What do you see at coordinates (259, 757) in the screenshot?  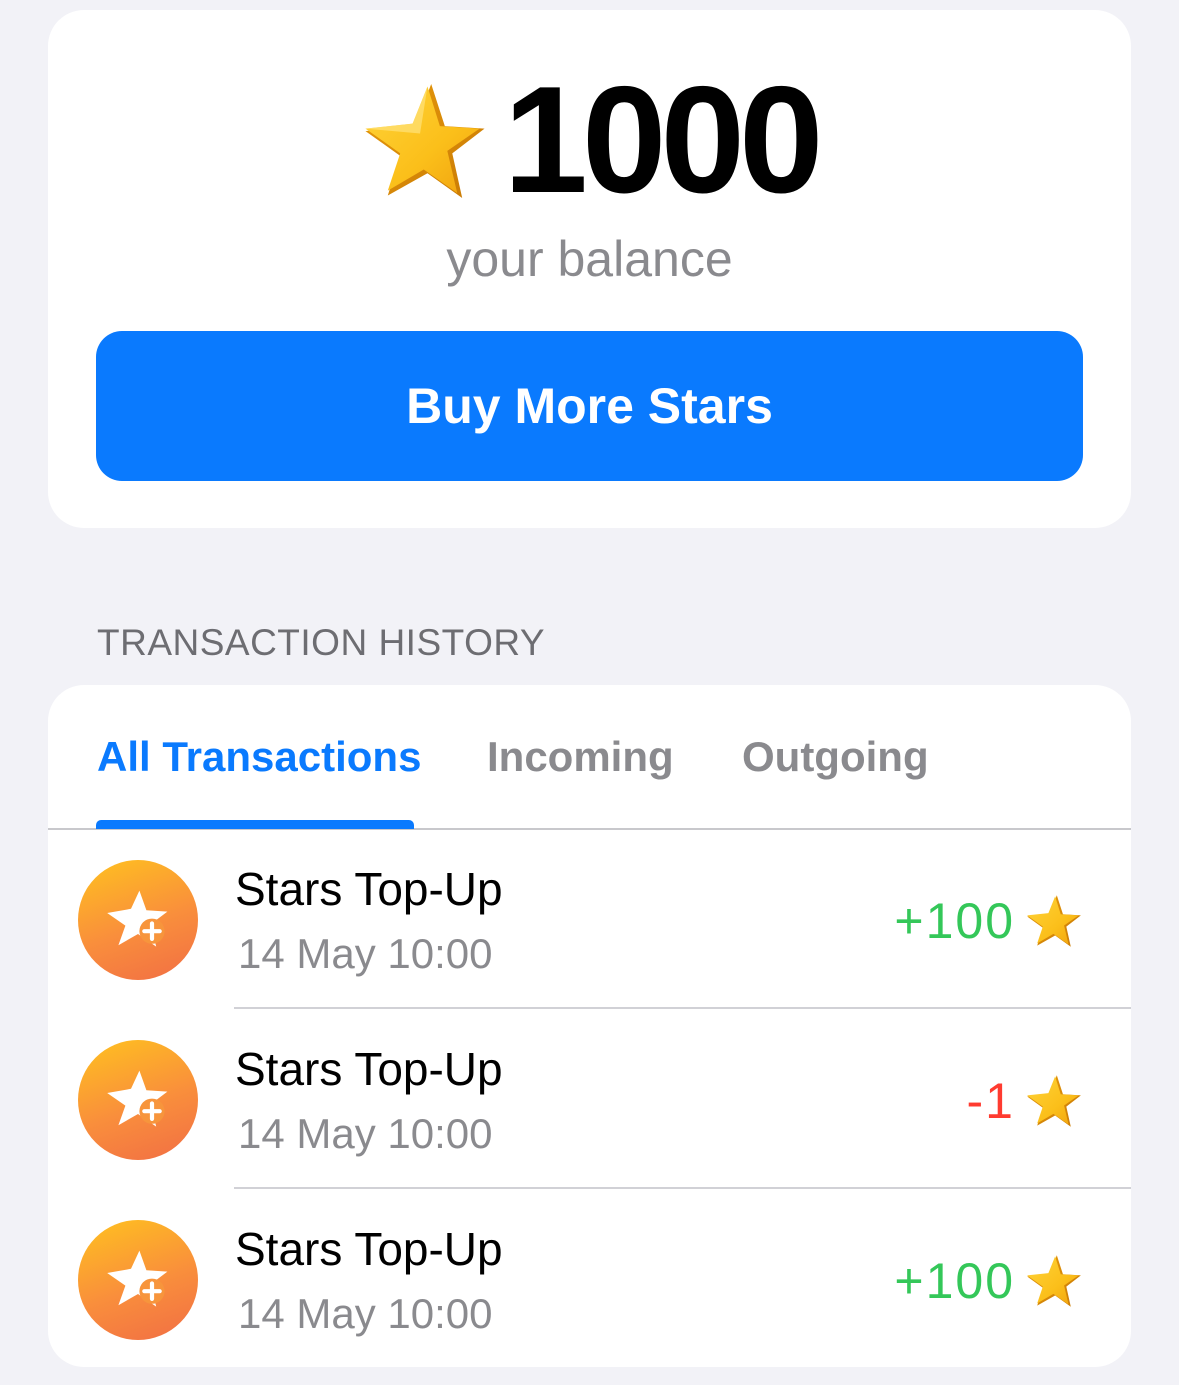 I see `tab-all-transactions: All Transactions` at bounding box center [259, 757].